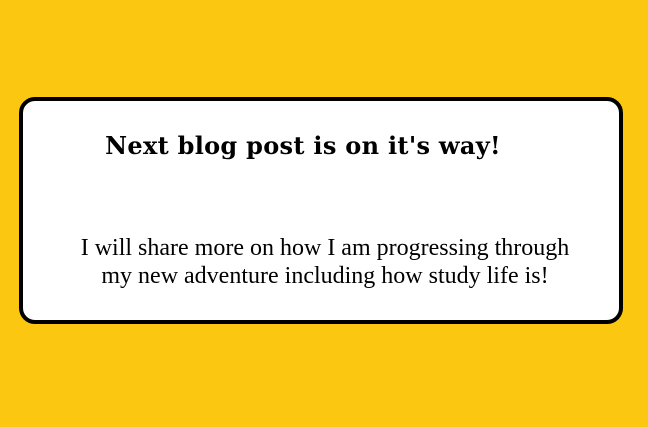  I want to click on card-headline: Next blog post is on it's way!, so click(303, 145).